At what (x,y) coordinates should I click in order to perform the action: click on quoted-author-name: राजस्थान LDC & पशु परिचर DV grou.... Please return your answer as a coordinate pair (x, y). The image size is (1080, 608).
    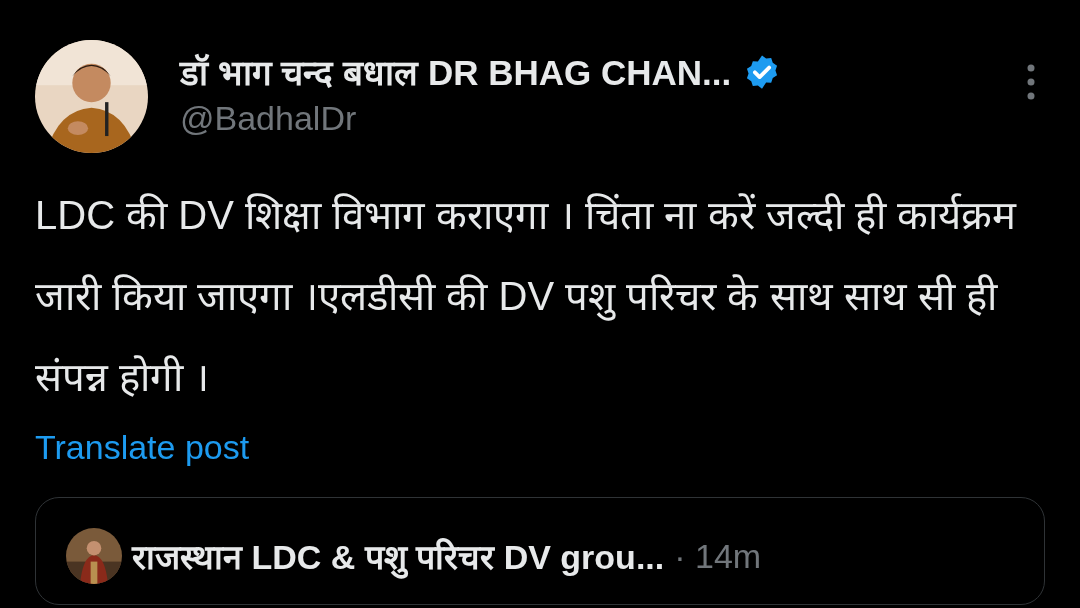
    Looking at the image, I should click on (398, 556).